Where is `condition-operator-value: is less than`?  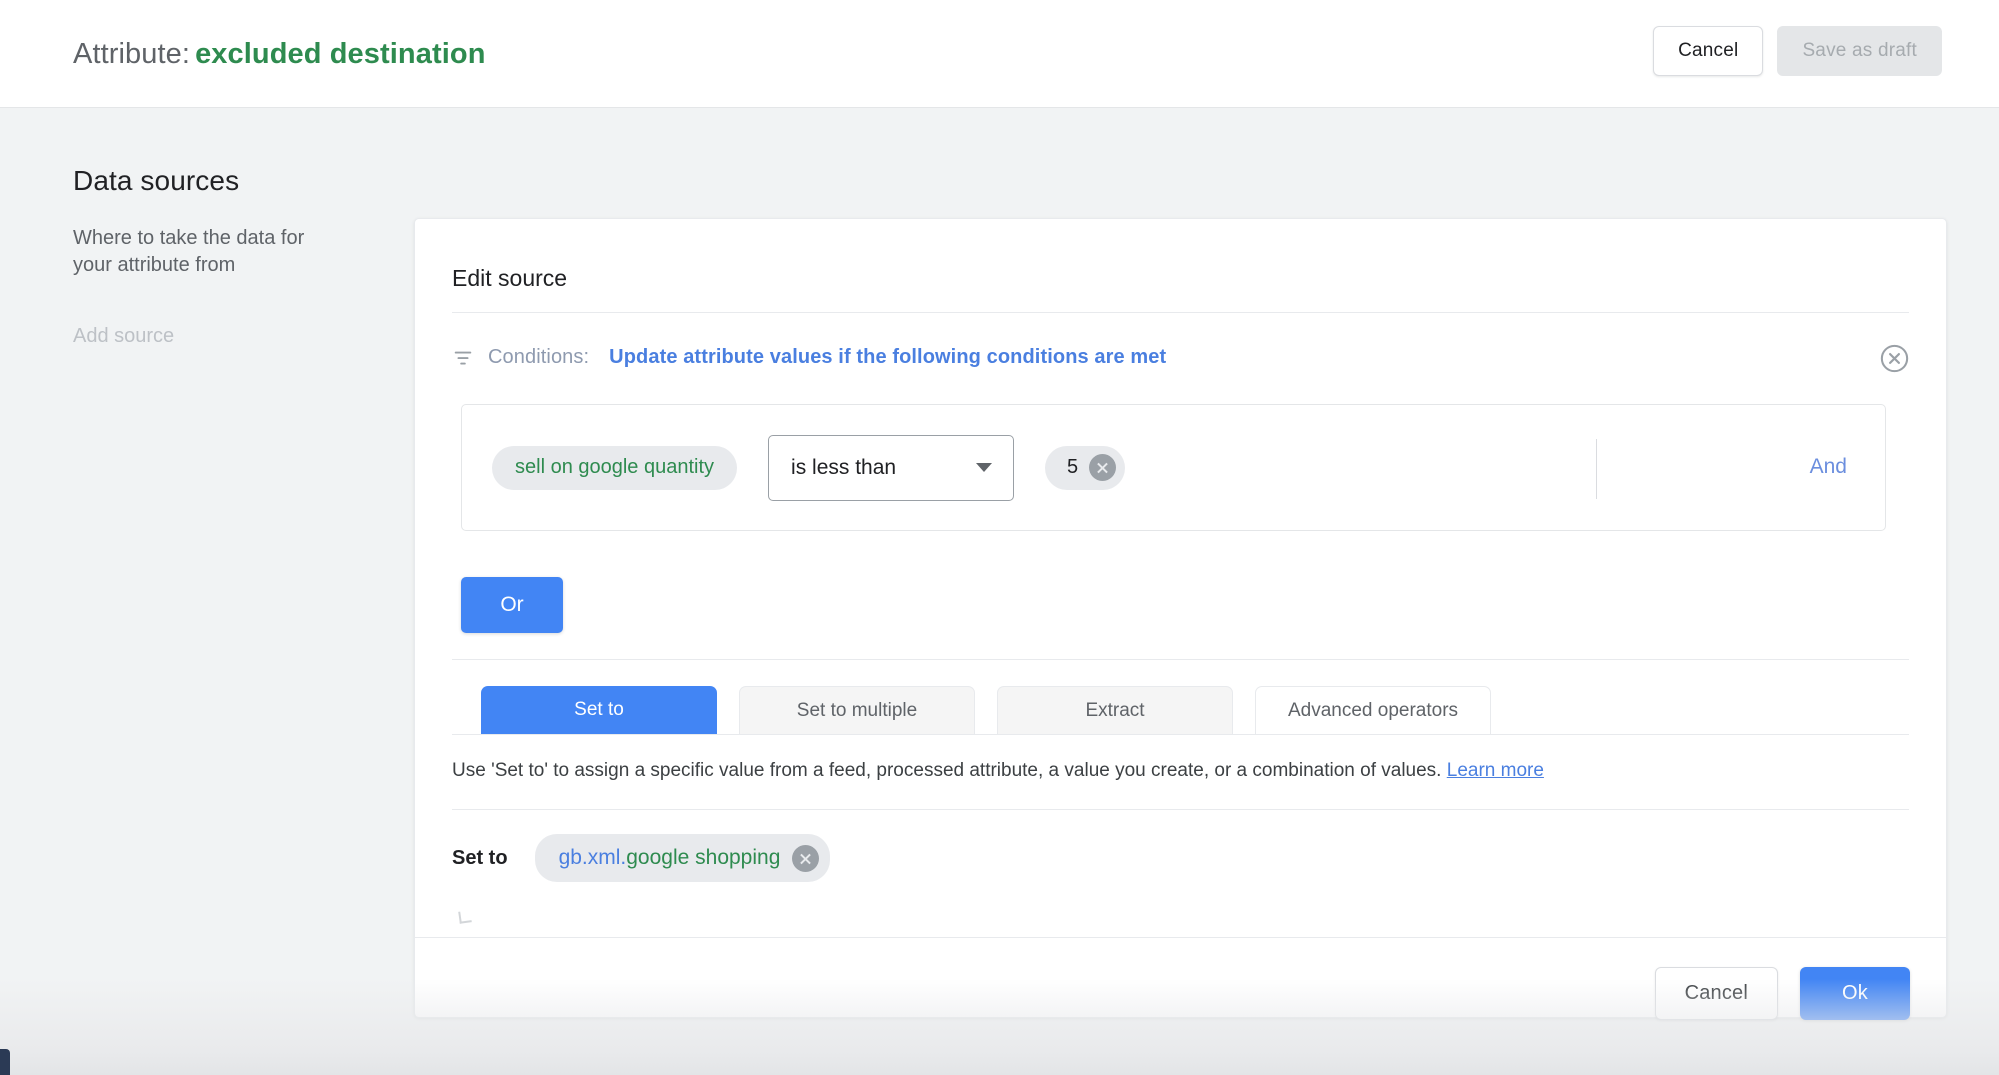
condition-operator-value: is less than is located at coordinates (844, 467).